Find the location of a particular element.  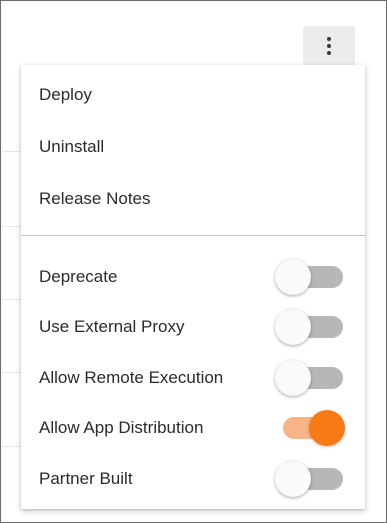

allow-remote-execution-toggle is located at coordinates (310, 378).